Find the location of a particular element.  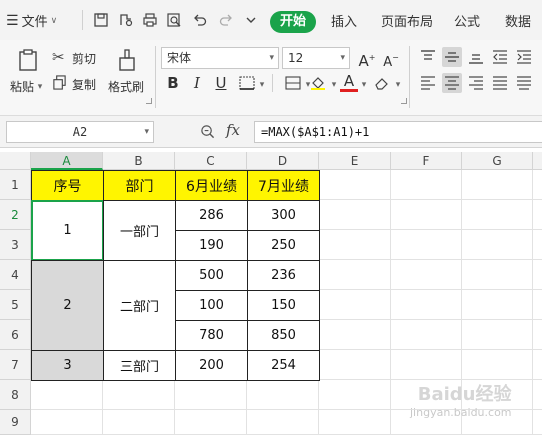

row-header-2: 2 is located at coordinates (15, 215).